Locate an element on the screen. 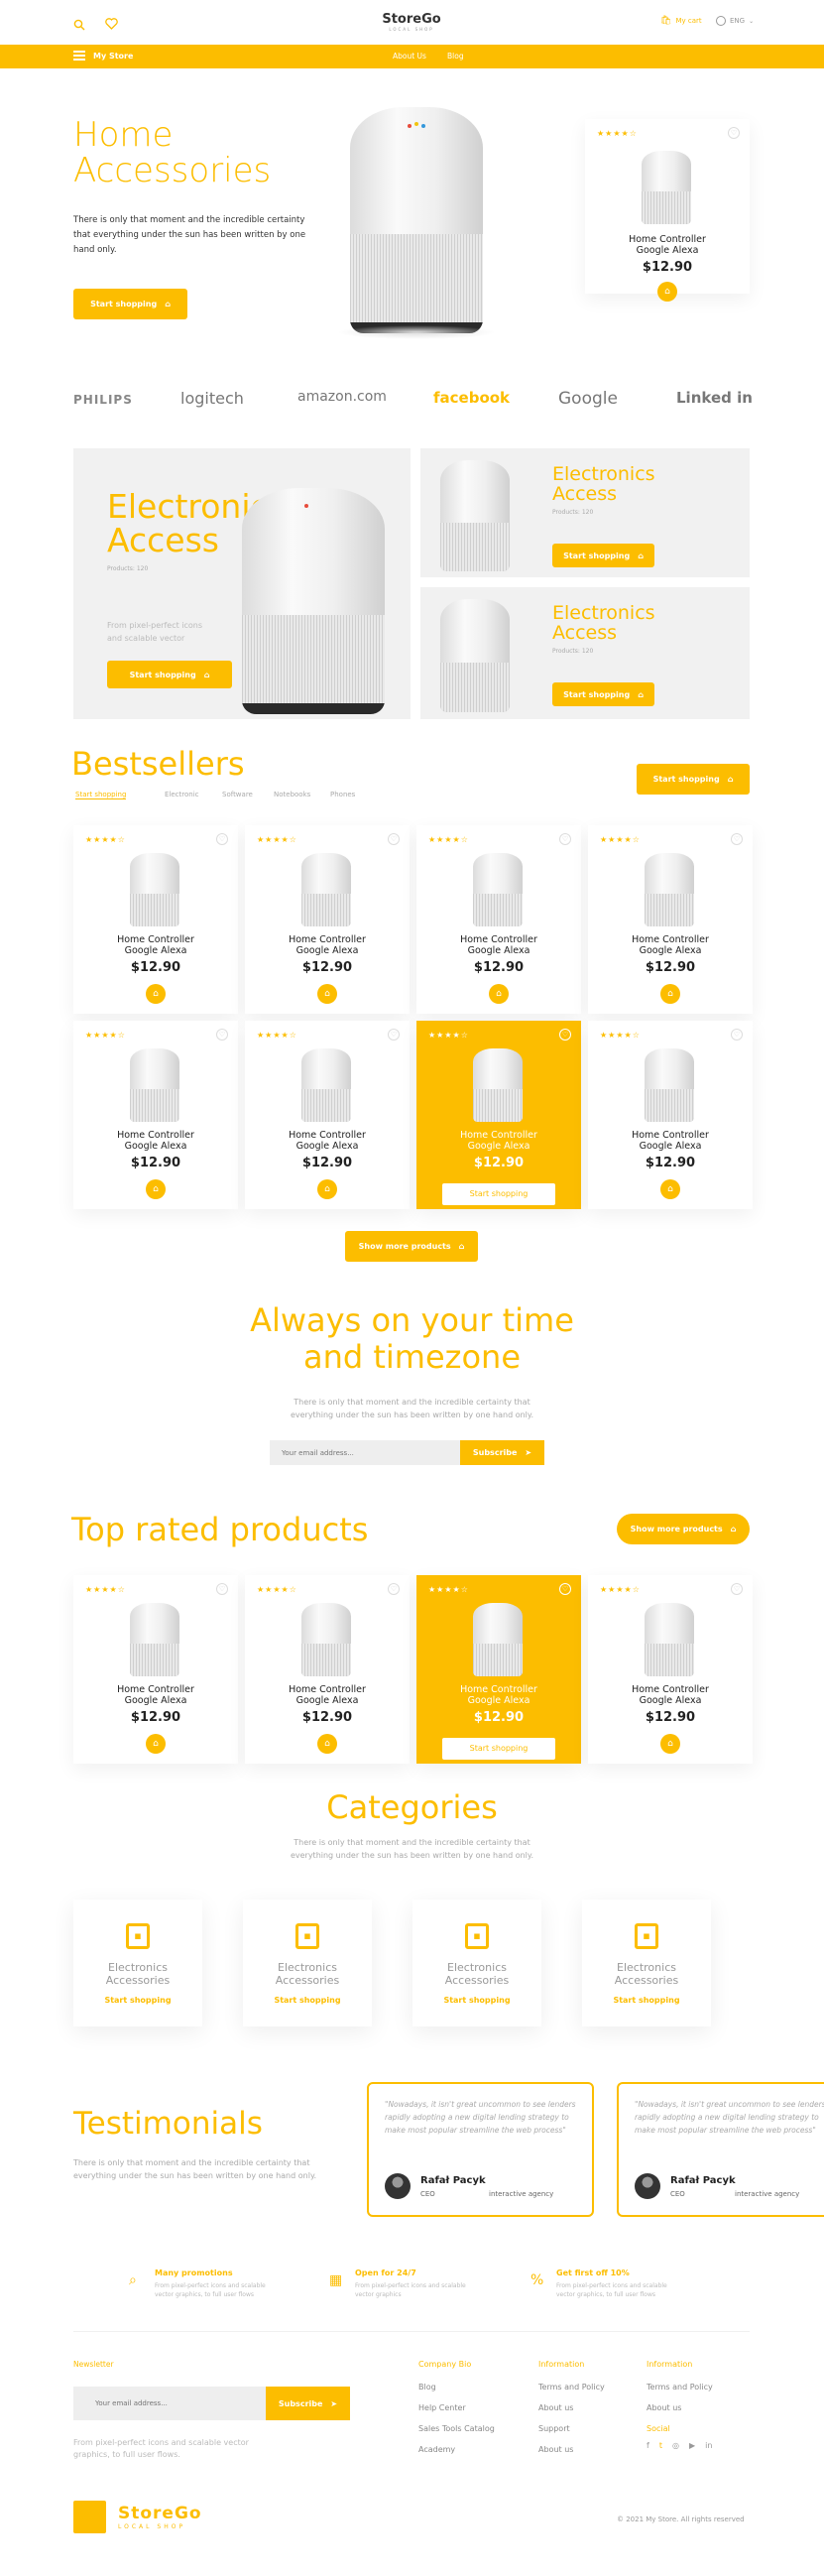 The image size is (824, 2576). promo-small-title-line2: Access is located at coordinates (585, 494).